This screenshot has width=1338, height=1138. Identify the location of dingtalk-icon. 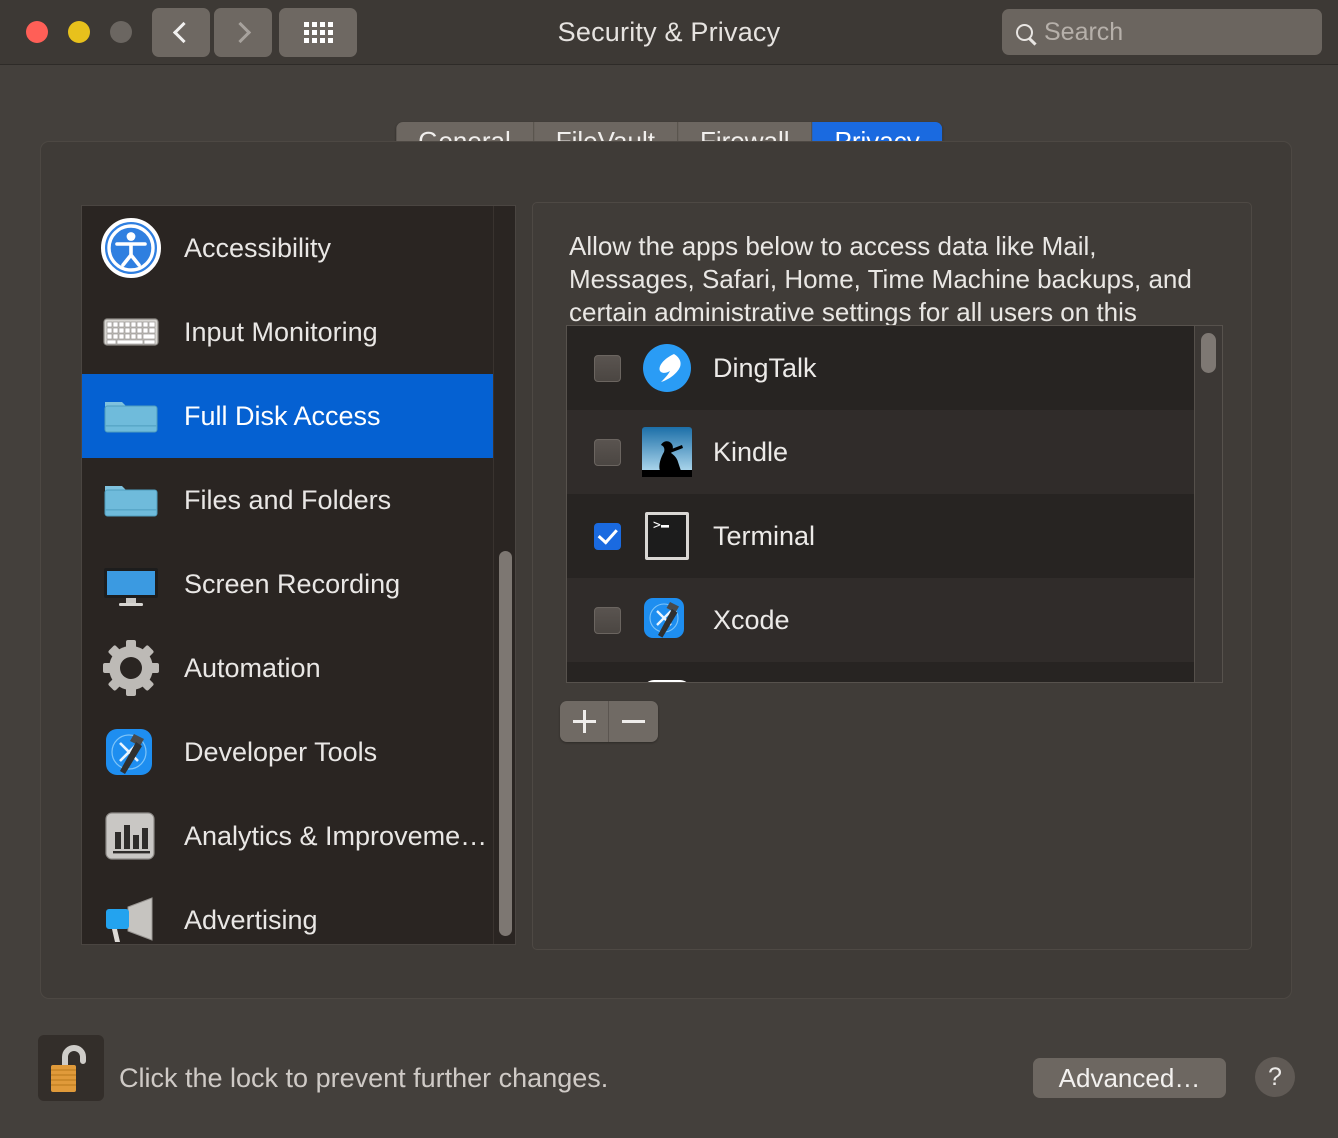
(667, 368).